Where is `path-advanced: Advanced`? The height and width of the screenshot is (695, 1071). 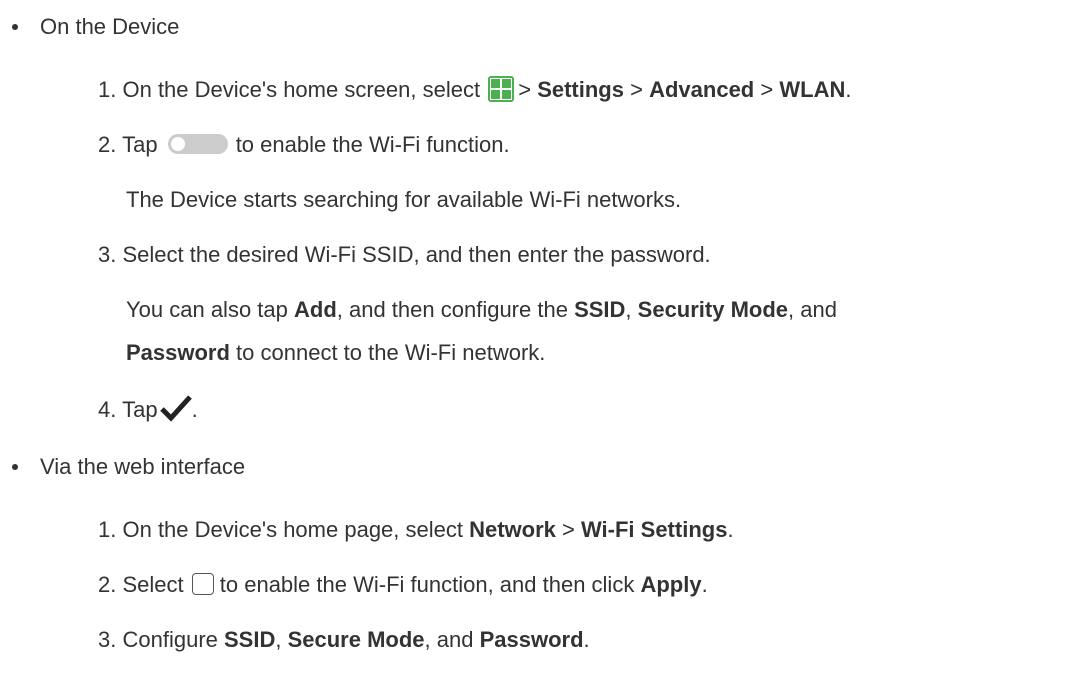 path-advanced: Advanced is located at coordinates (702, 89).